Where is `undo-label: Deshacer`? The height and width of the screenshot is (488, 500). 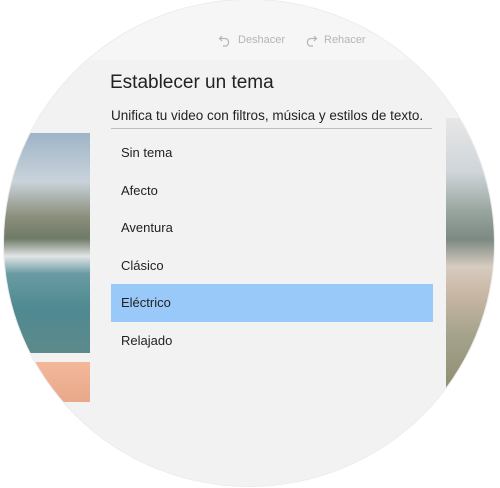
undo-label: Deshacer is located at coordinates (262, 40).